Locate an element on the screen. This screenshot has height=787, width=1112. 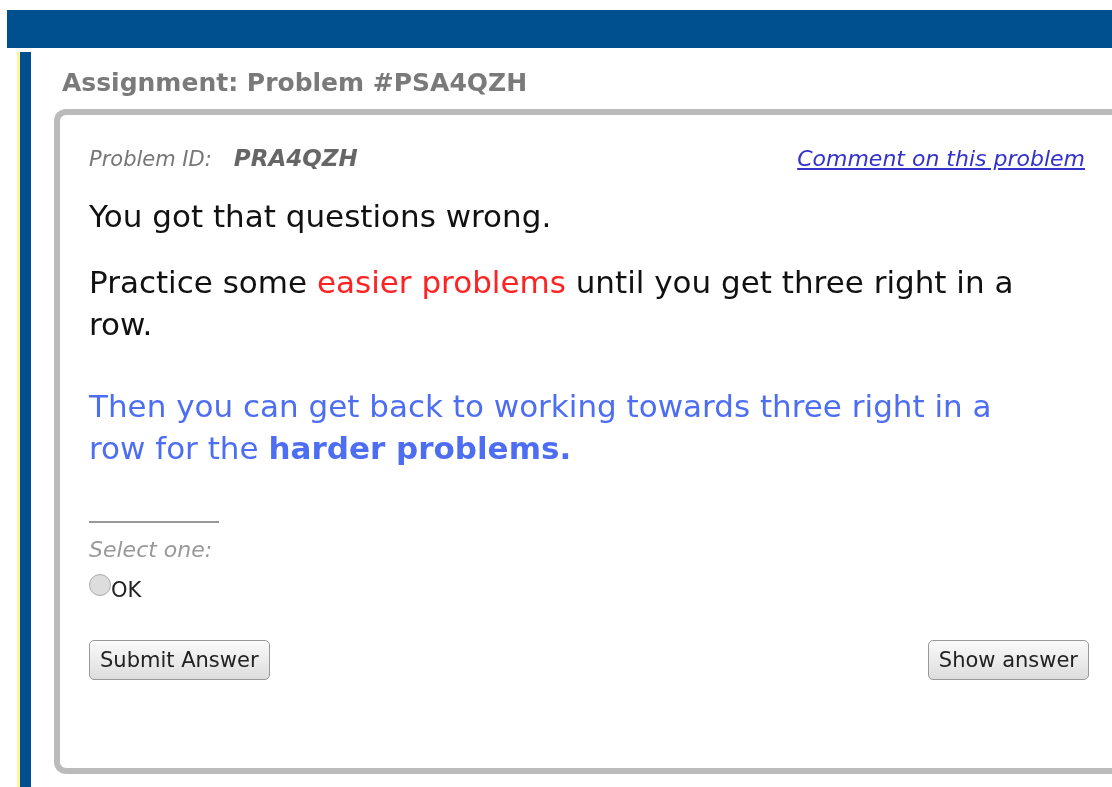
option-label: OK is located at coordinates (126, 590).